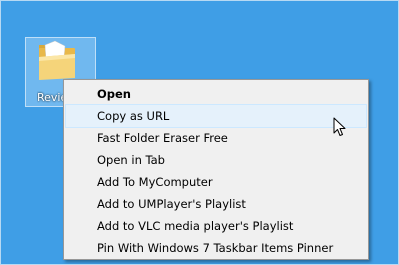 The image size is (399, 265). What do you see at coordinates (216, 160) in the screenshot?
I see `menu-item-open-in-tab: Open in Tab` at bounding box center [216, 160].